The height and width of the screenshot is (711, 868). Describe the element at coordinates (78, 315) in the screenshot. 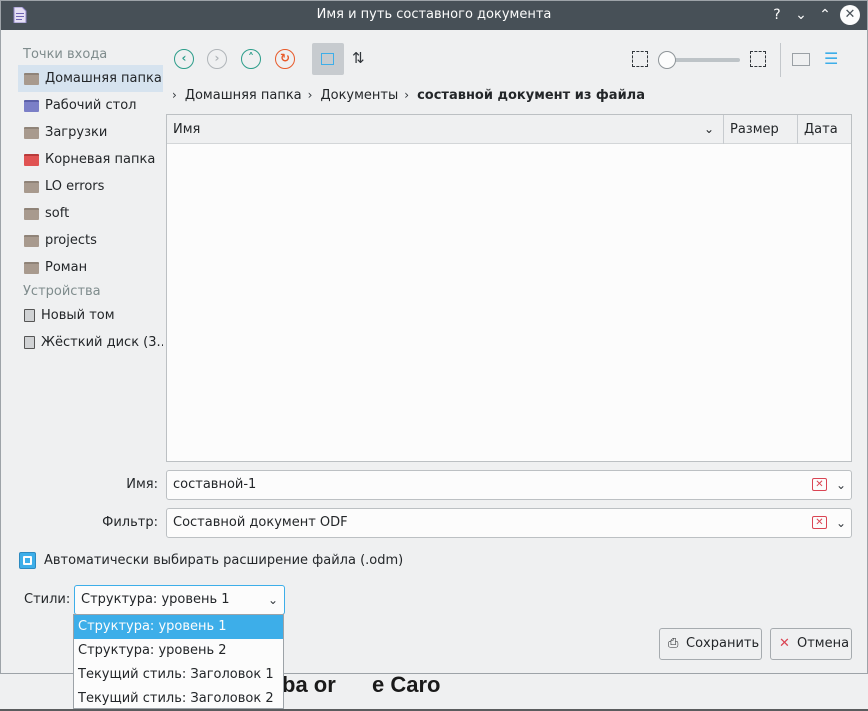

I see `sidebar-item-label: Новый том` at that location.